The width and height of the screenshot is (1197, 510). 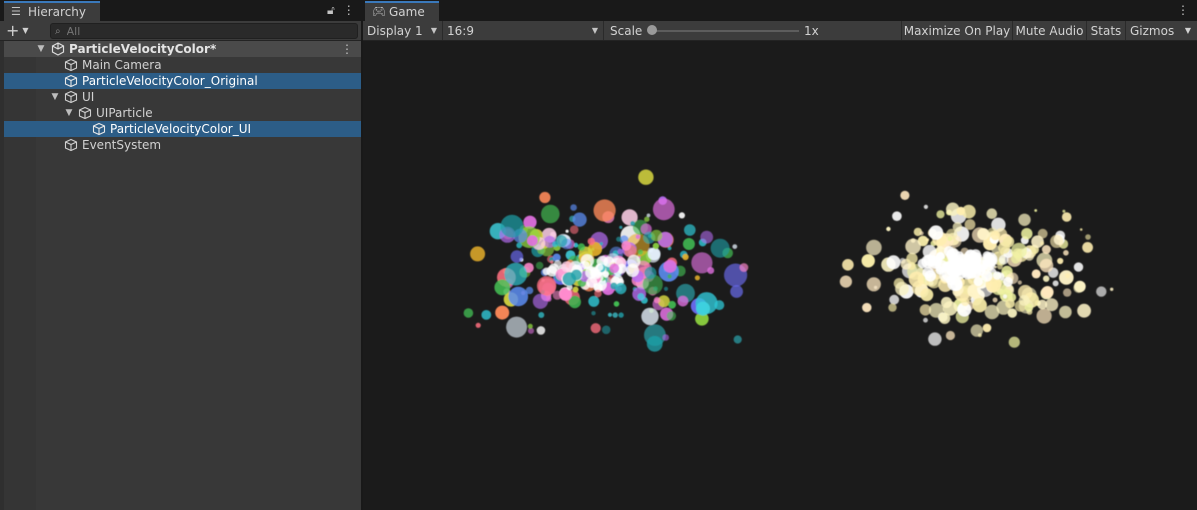 I want to click on stats-button: Stats, so click(x=1105, y=30).